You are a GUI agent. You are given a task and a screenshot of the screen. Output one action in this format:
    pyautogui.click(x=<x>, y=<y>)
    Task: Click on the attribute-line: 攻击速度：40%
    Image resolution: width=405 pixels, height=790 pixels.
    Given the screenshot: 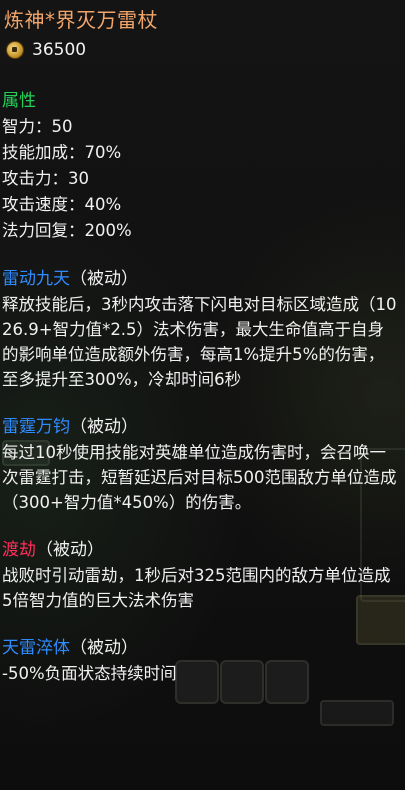 What is the action you would take?
    pyautogui.click(x=62, y=204)
    